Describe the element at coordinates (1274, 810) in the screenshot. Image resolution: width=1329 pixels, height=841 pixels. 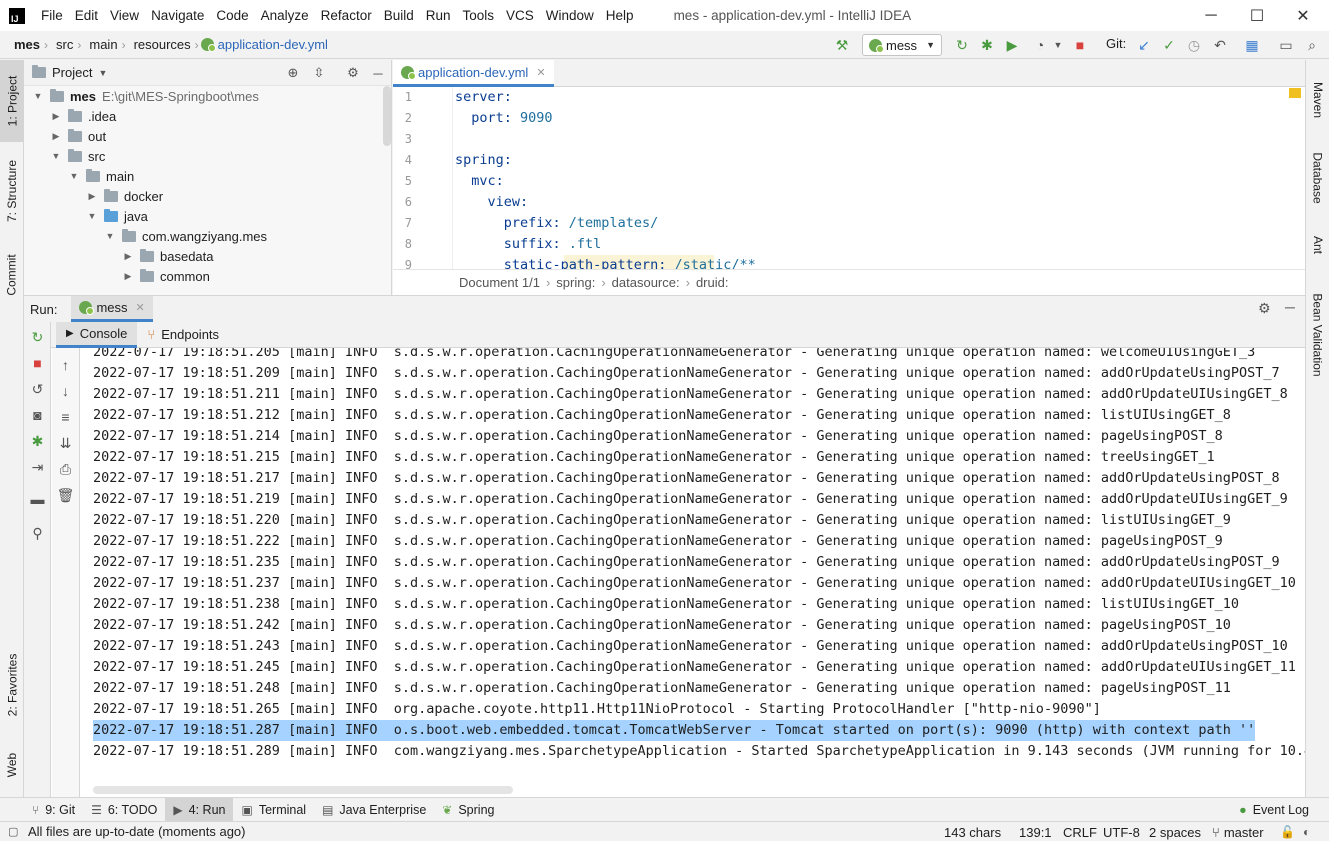
I see `tool-button-event-log: ● Event Log` at that location.